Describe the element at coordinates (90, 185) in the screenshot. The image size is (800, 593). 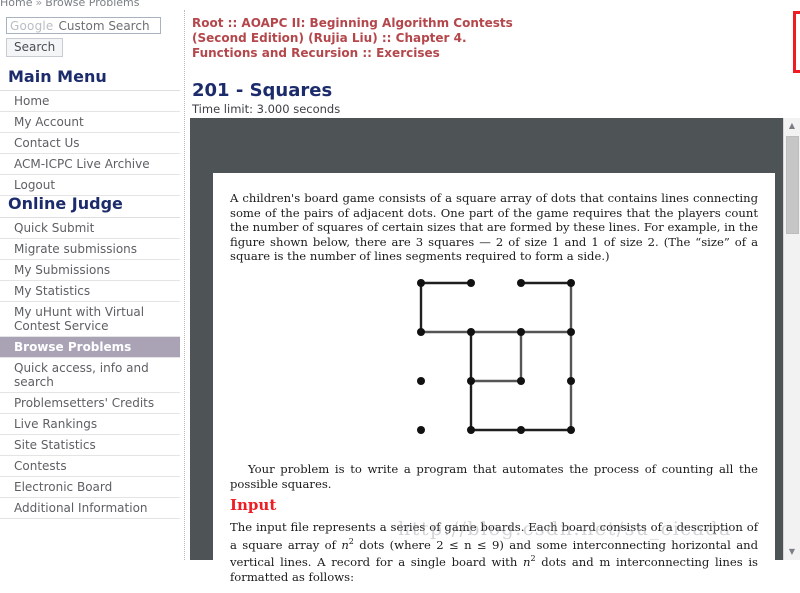
I see `sidebar-item-logout: Logout` at that location.